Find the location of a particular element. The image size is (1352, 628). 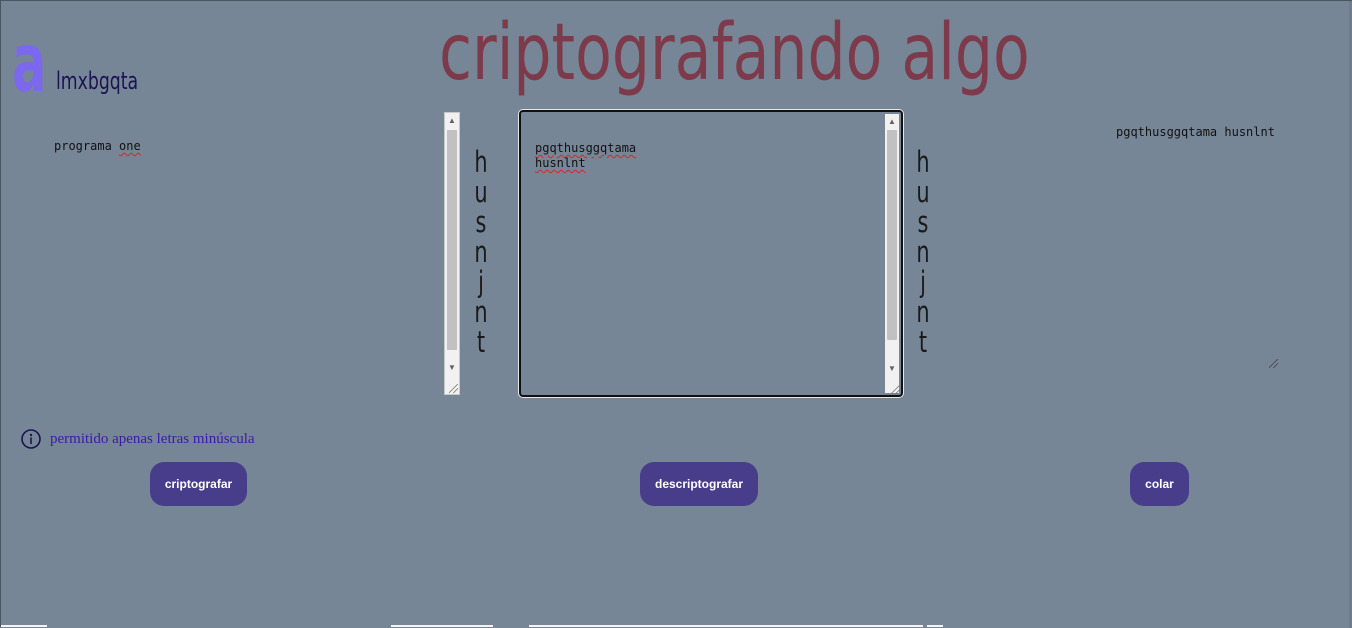

vertical-word-right: h u s n j n t is located at coordinates (923, 252).